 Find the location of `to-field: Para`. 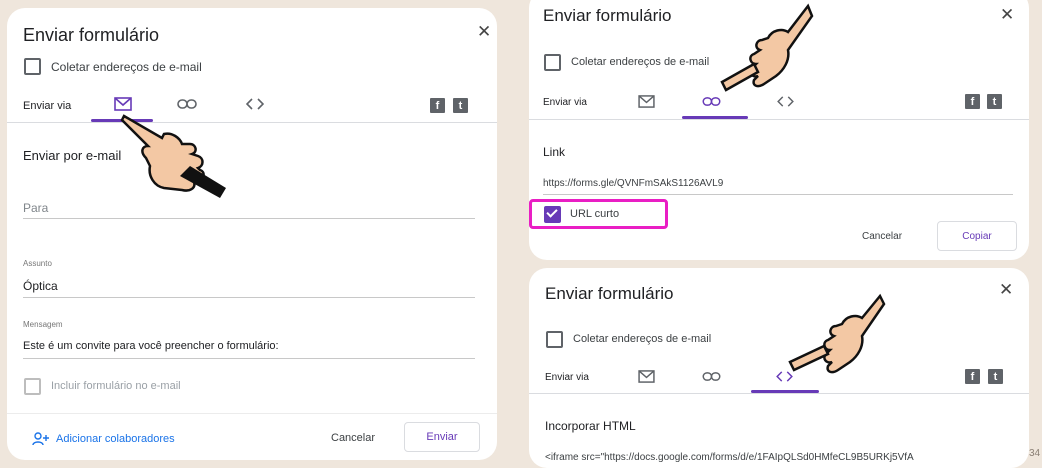

to-field: Para is located at coordinates (35, 208).